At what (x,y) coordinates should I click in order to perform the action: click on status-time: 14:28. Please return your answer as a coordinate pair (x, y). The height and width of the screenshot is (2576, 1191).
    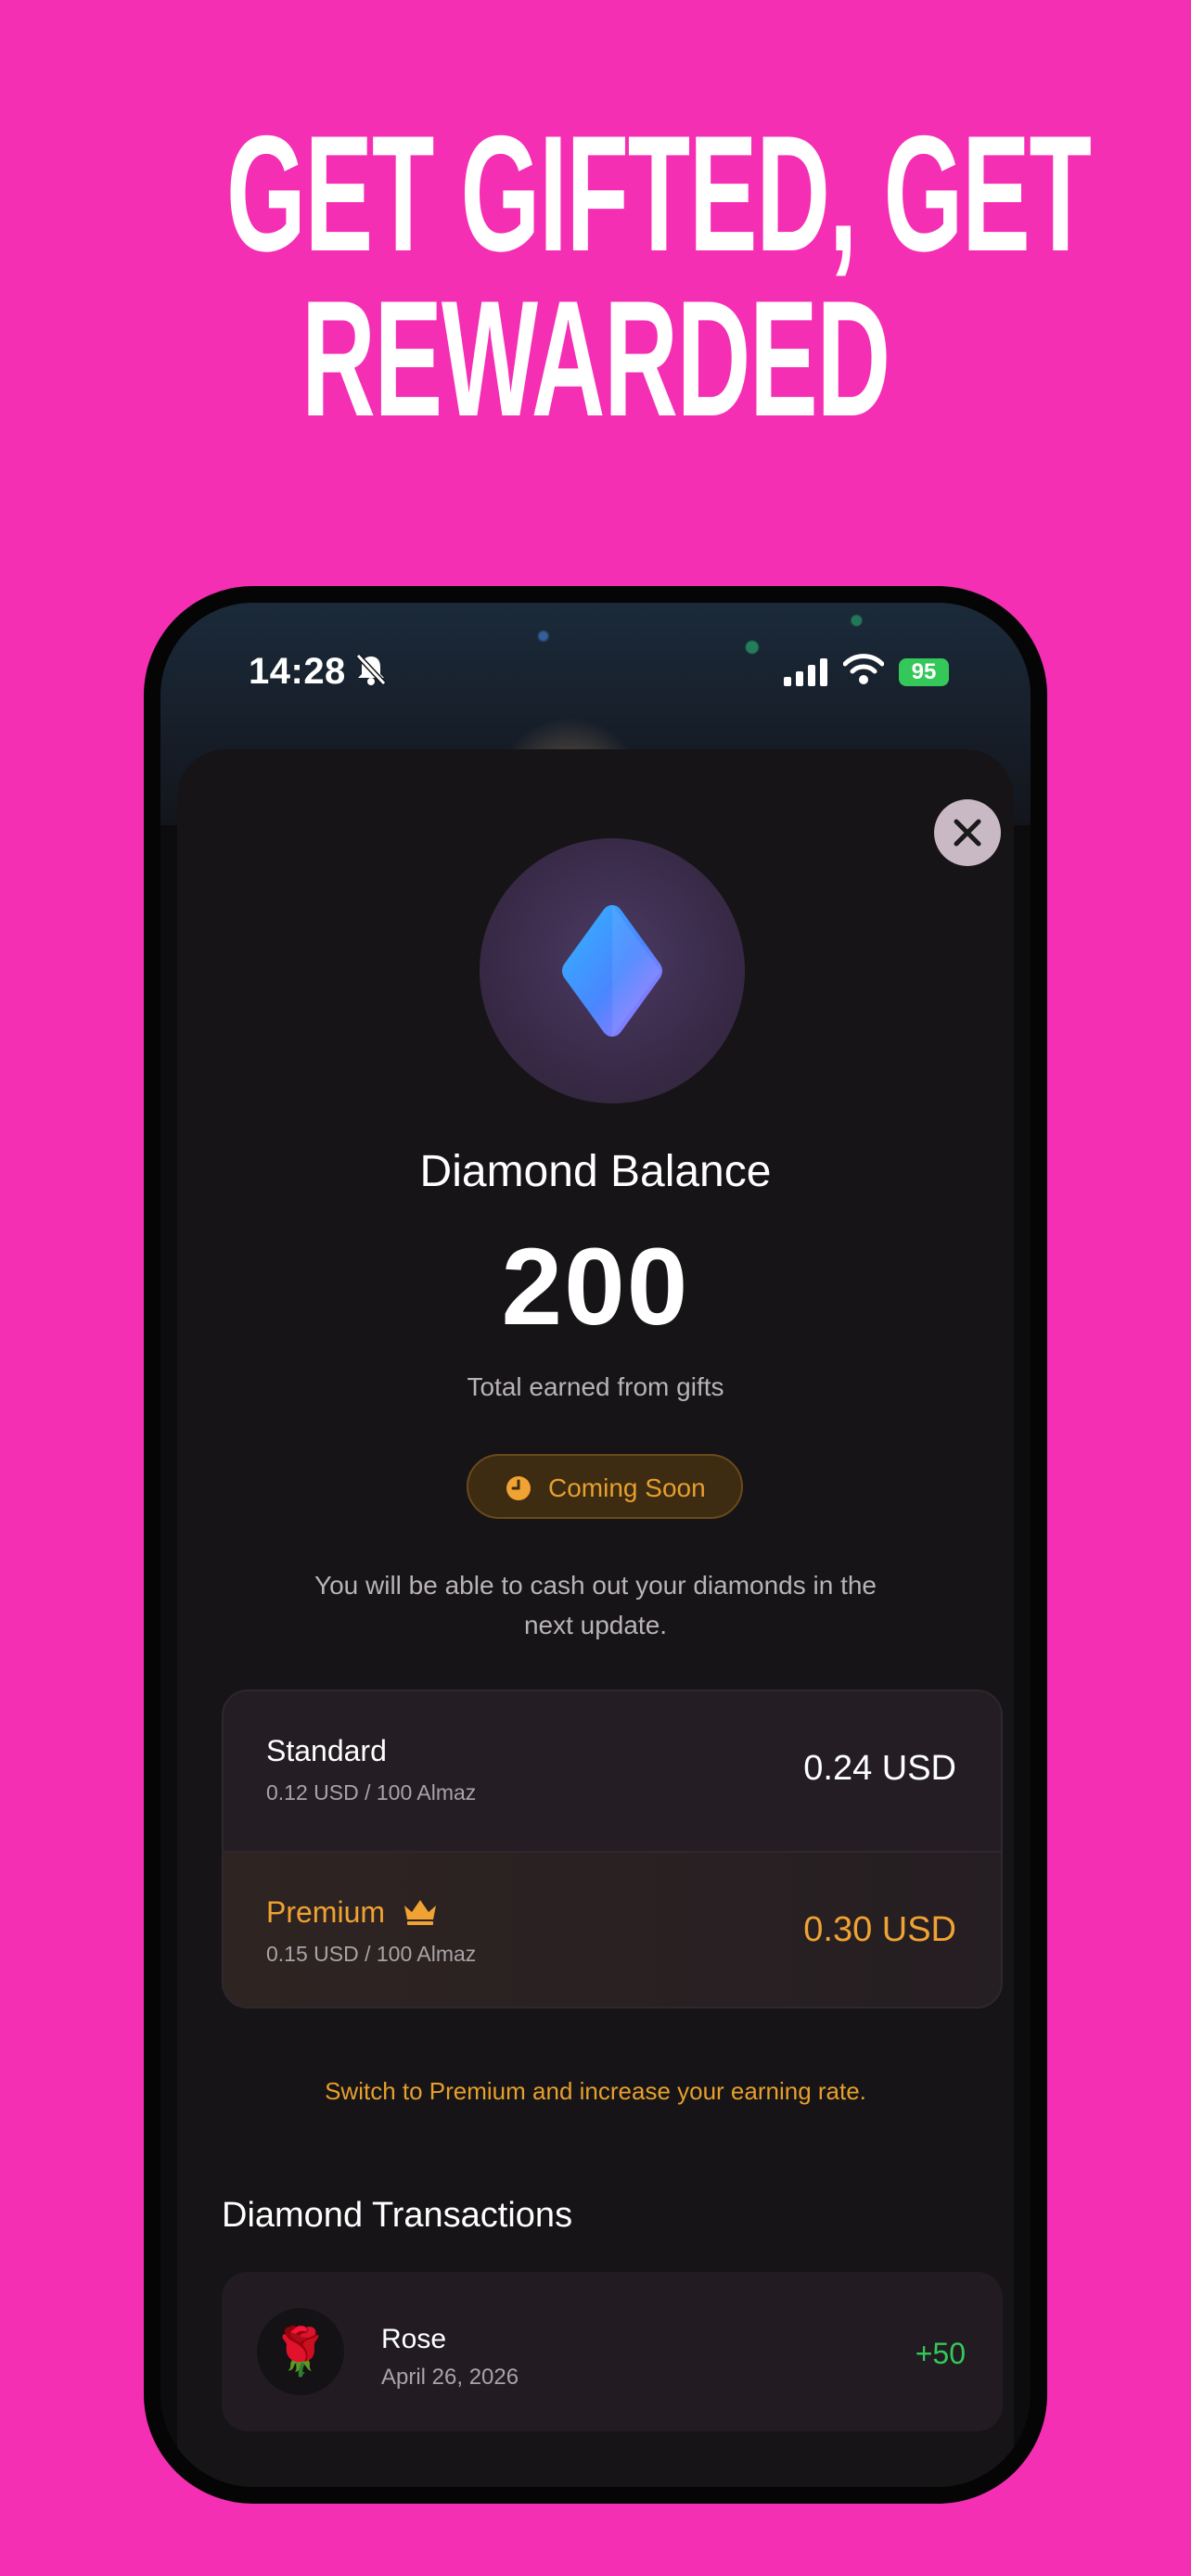
    Looking at the image, I should click on (297, 672).